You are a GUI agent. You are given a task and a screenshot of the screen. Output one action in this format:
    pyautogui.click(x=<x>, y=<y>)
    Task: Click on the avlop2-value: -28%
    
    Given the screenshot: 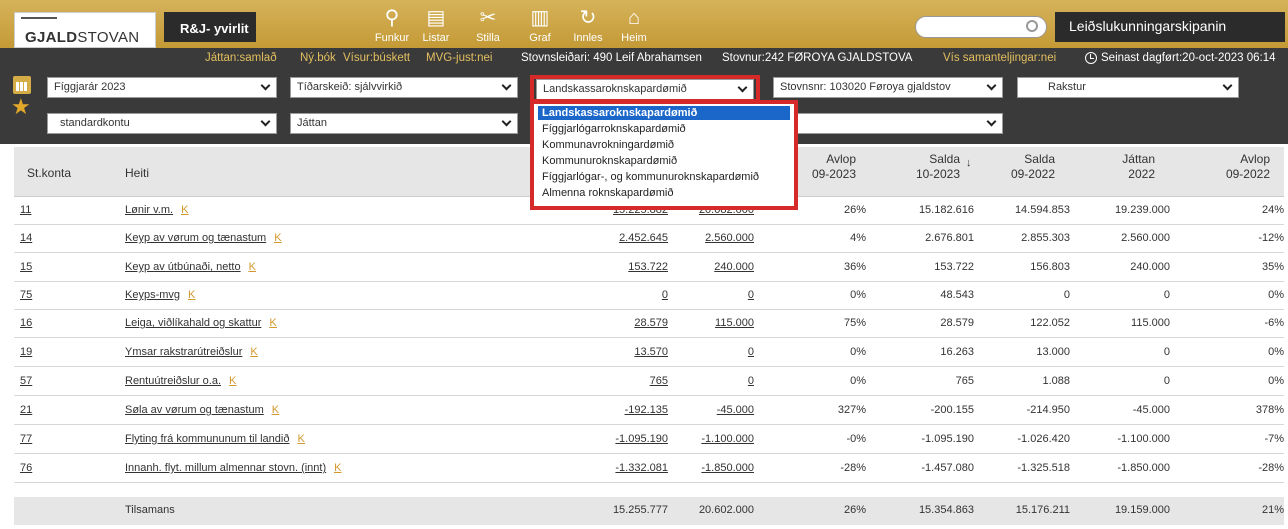 What is the action you would take?
    pyautogui.click(x=1244, y=468)
    